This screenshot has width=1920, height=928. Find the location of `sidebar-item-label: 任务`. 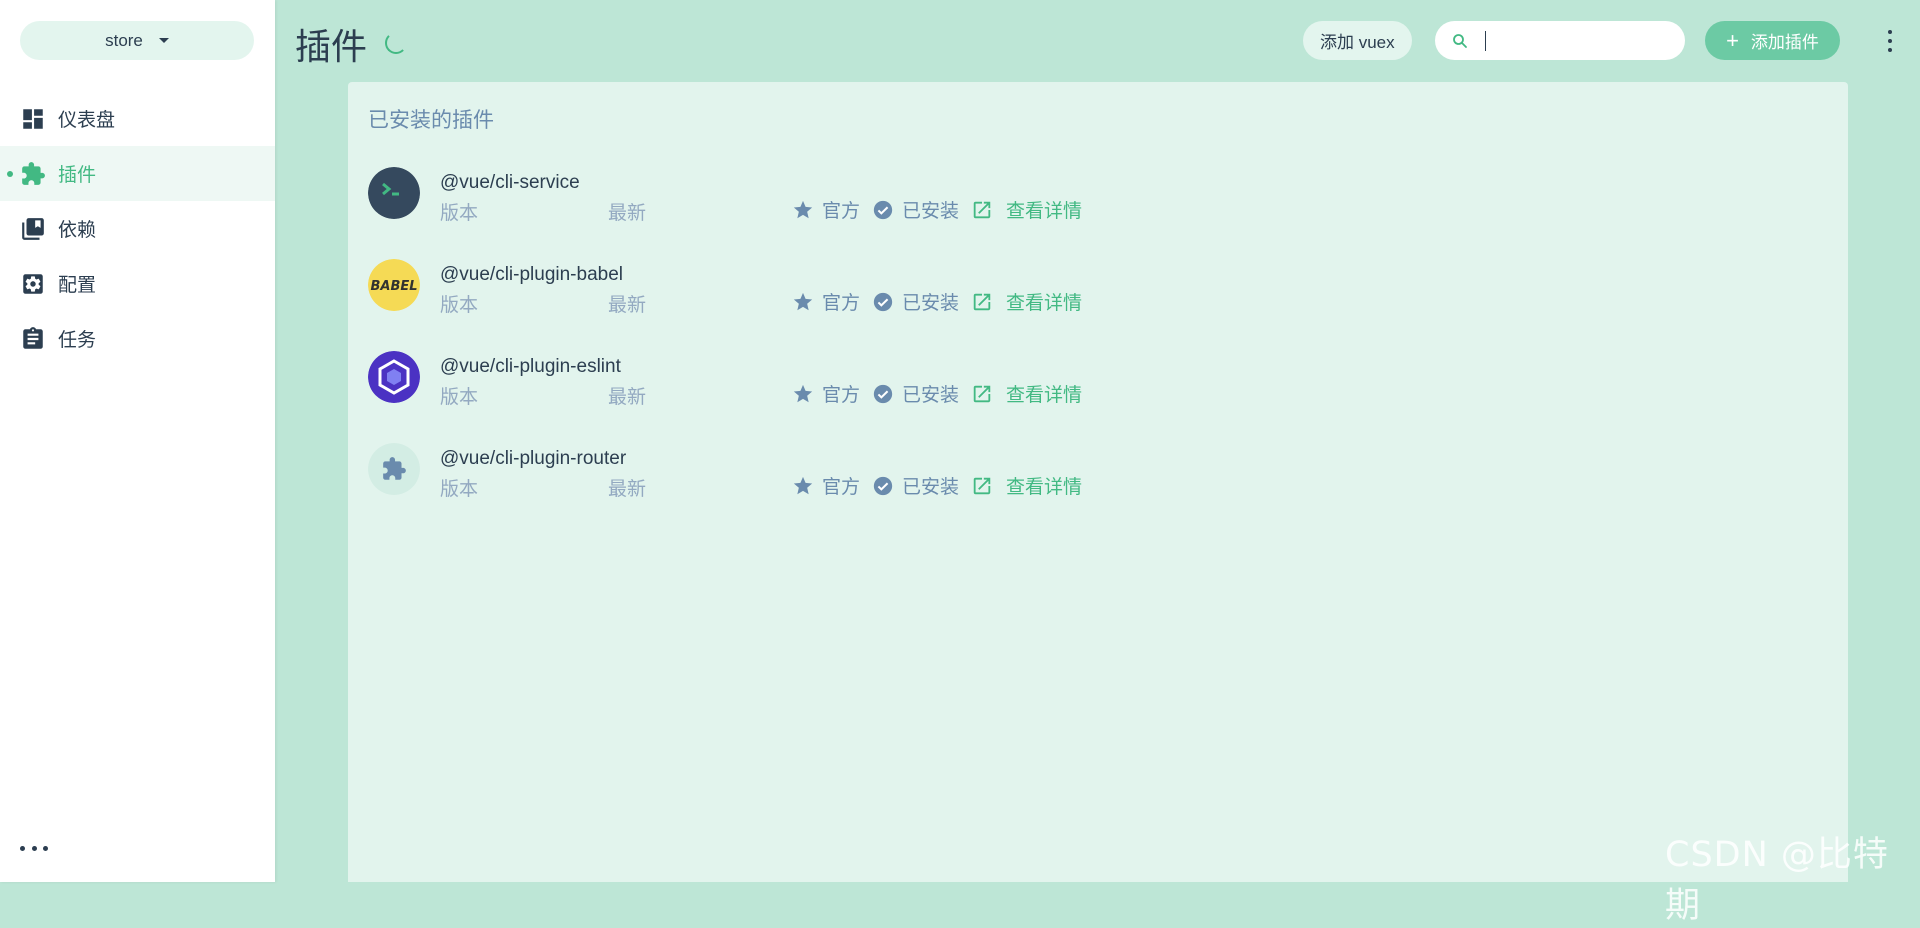

sidebar-item-label: 任务 is located at coordinates (77, 340).